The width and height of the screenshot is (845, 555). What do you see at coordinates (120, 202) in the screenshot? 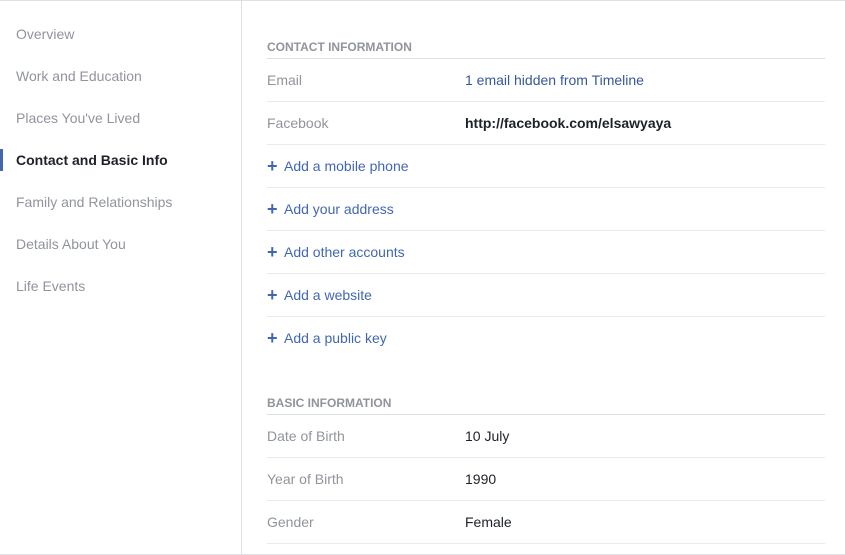
I see `sidebar-item-family-relationships: Family and Relationships` at bounding box center [120, 202].